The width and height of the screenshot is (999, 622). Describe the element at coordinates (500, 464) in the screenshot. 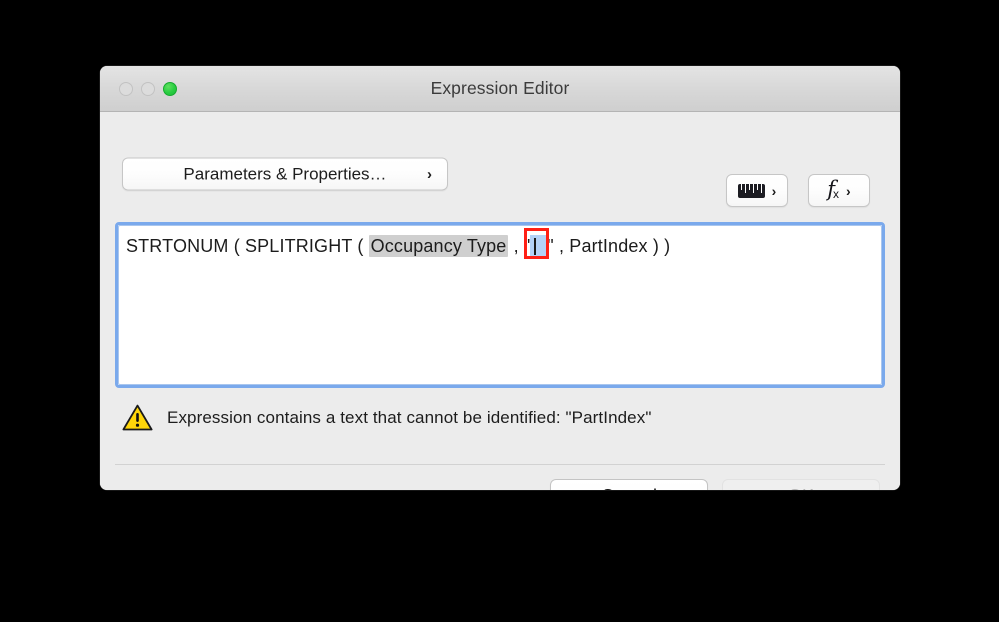

I see `footer-divider` at that location.